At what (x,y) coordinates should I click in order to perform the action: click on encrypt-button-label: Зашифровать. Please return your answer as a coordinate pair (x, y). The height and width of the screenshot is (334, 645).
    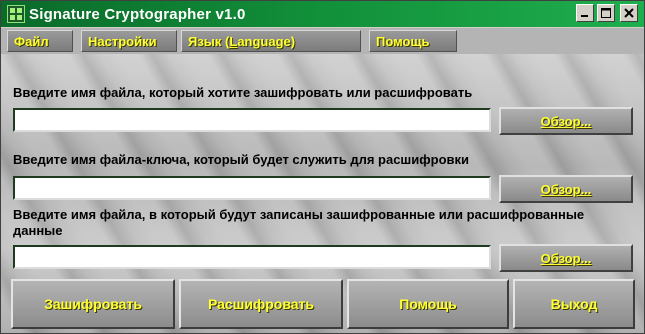
    Looking at the image, I should click on (93, 304).